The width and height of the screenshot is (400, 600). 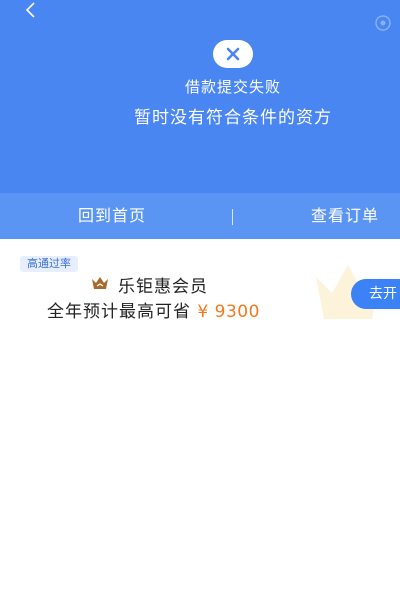 I want to click on promo-savings-amount: ¥ 9300, so click(x=228, y=312).